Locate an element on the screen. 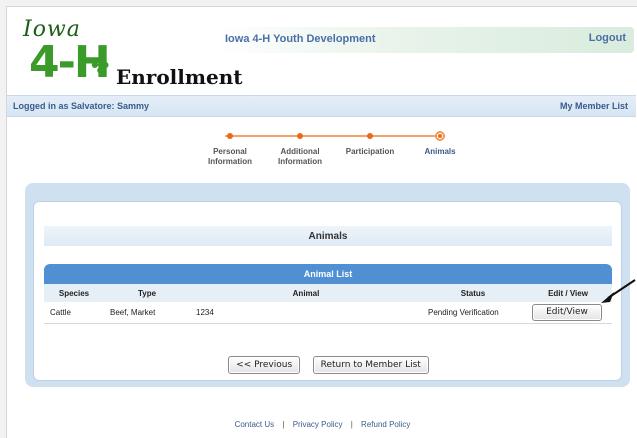 This screenshot has width=637, height=438. iowa-4h-enrollment-logo: Iowa 4-H ✤ Enrollment is located at coordinates (132, 56).